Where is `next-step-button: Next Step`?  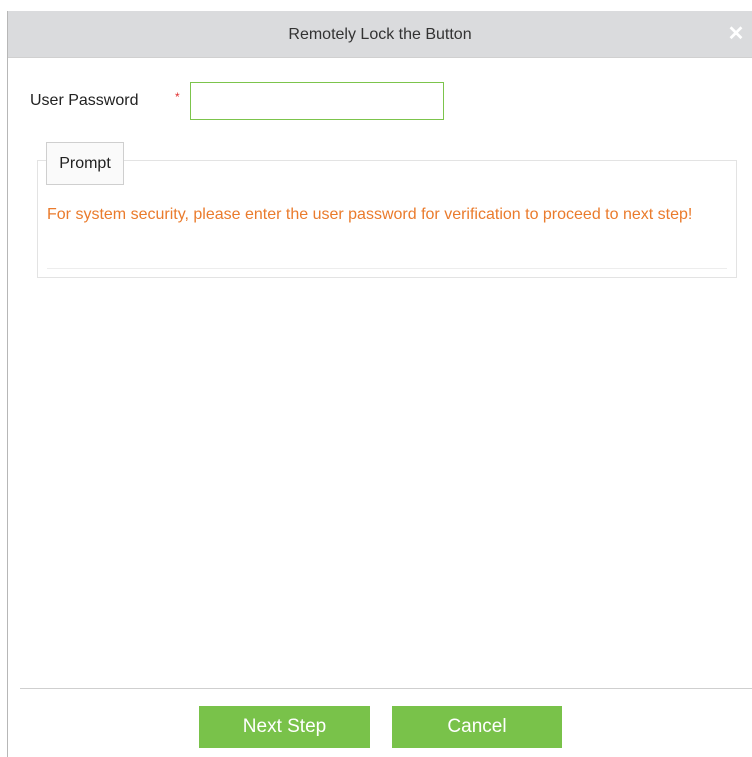
next-step-button: Next Step is located at coordinates (284, 727).